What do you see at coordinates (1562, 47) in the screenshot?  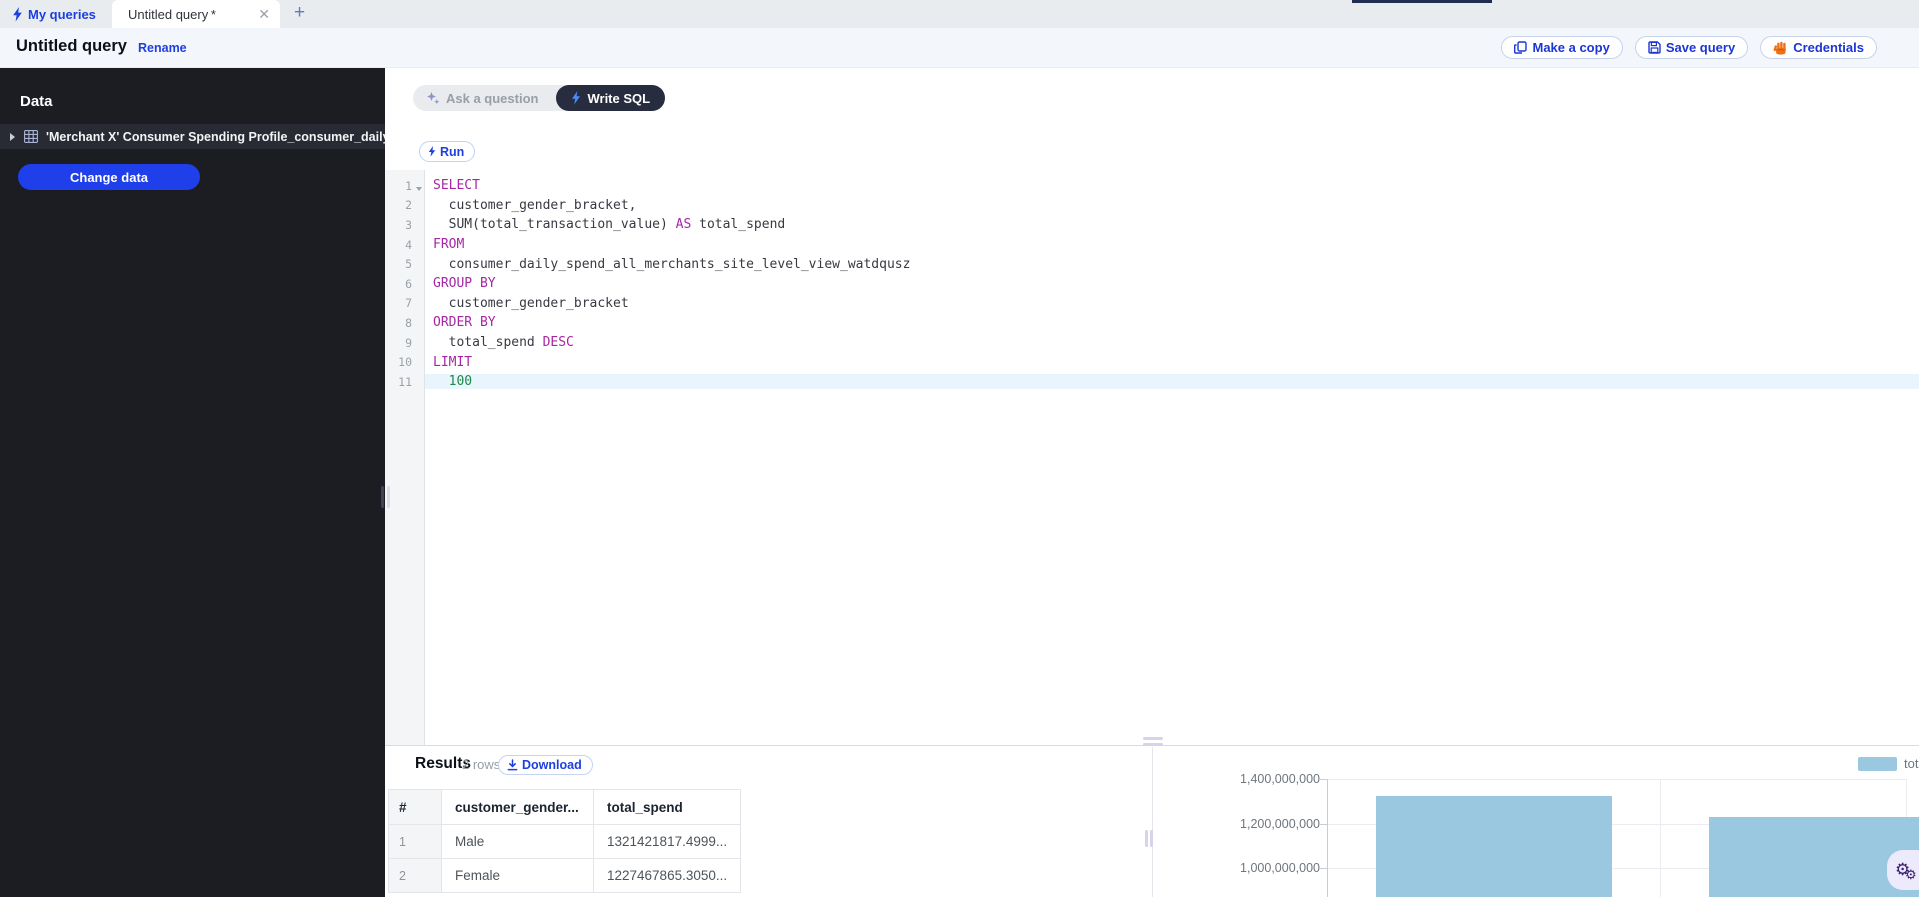 I see `make-a-copy-button: Make a copy` at bounding box center [1562, 47].